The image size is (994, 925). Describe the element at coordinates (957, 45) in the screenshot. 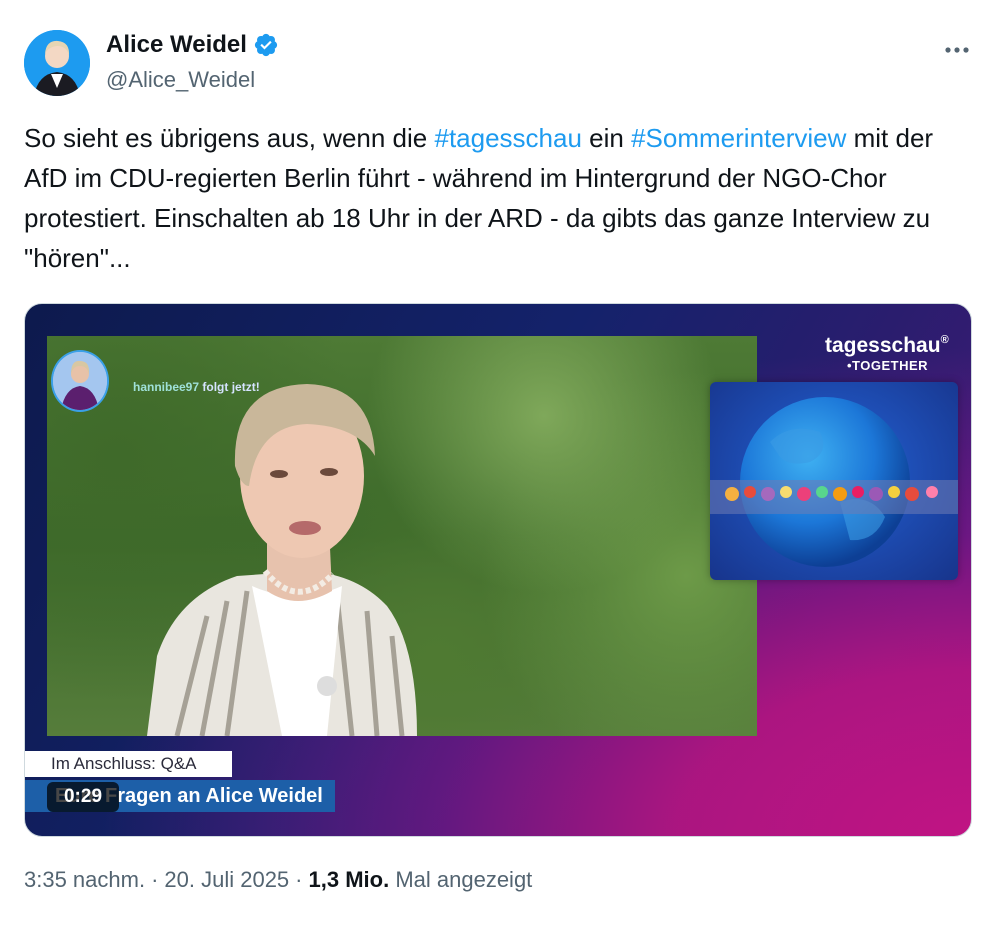

I see `more-horizontal-icon` at that location.